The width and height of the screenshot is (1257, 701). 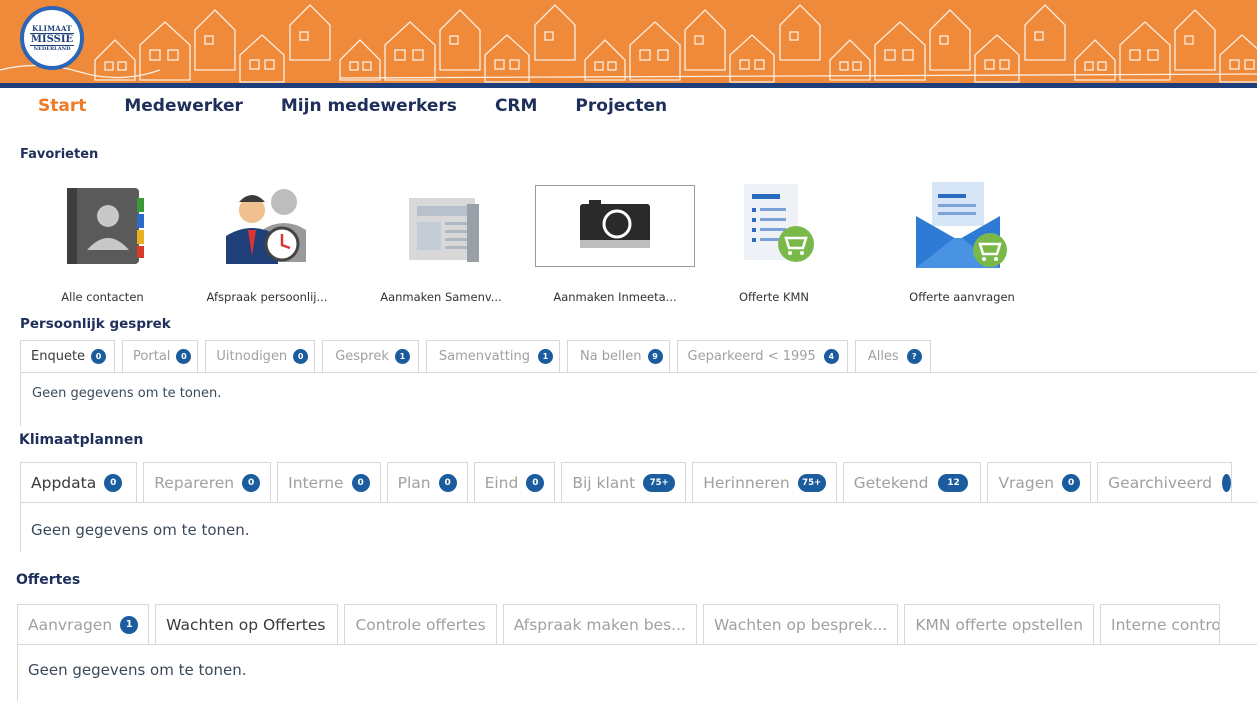 I want to click on header-banner: KLIMAAT MISSIE NEDERLAND, so click(x=628, y=41).